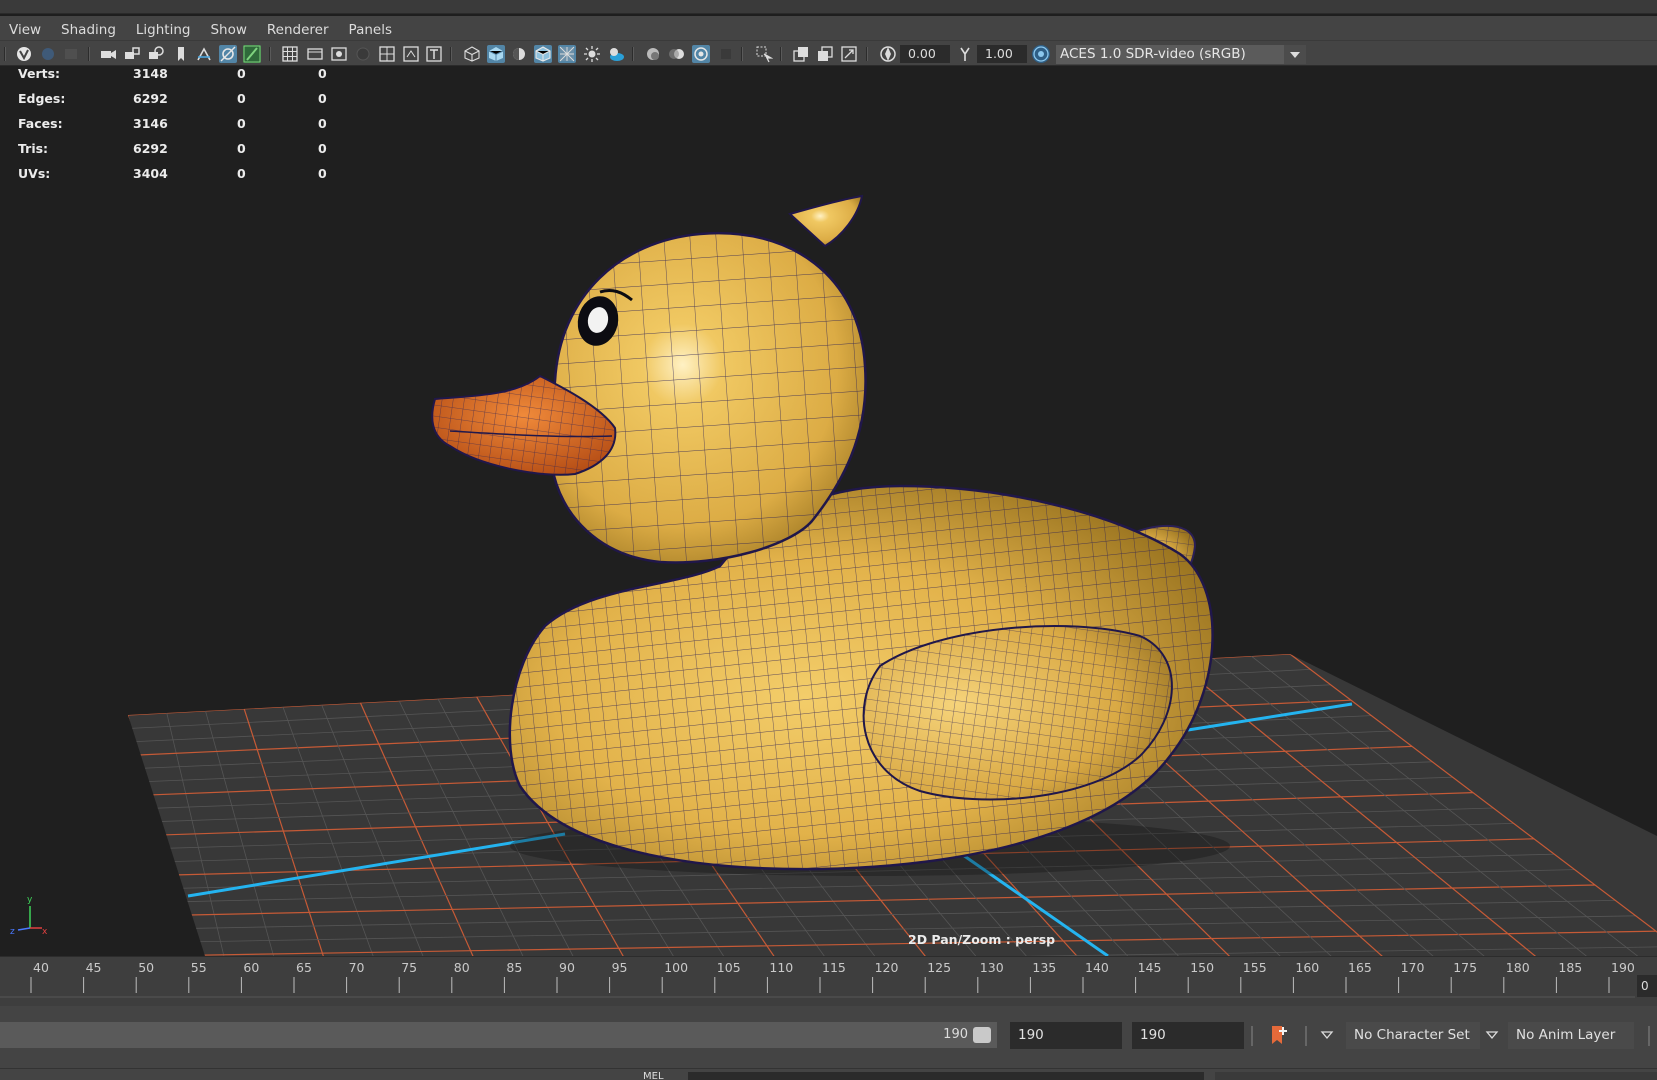 The height and width of the screenshot is (1080, 1657). Describe the element at coordinates (925, 54) in the screenshot. I see `exposure-field: 0.00` at that location.